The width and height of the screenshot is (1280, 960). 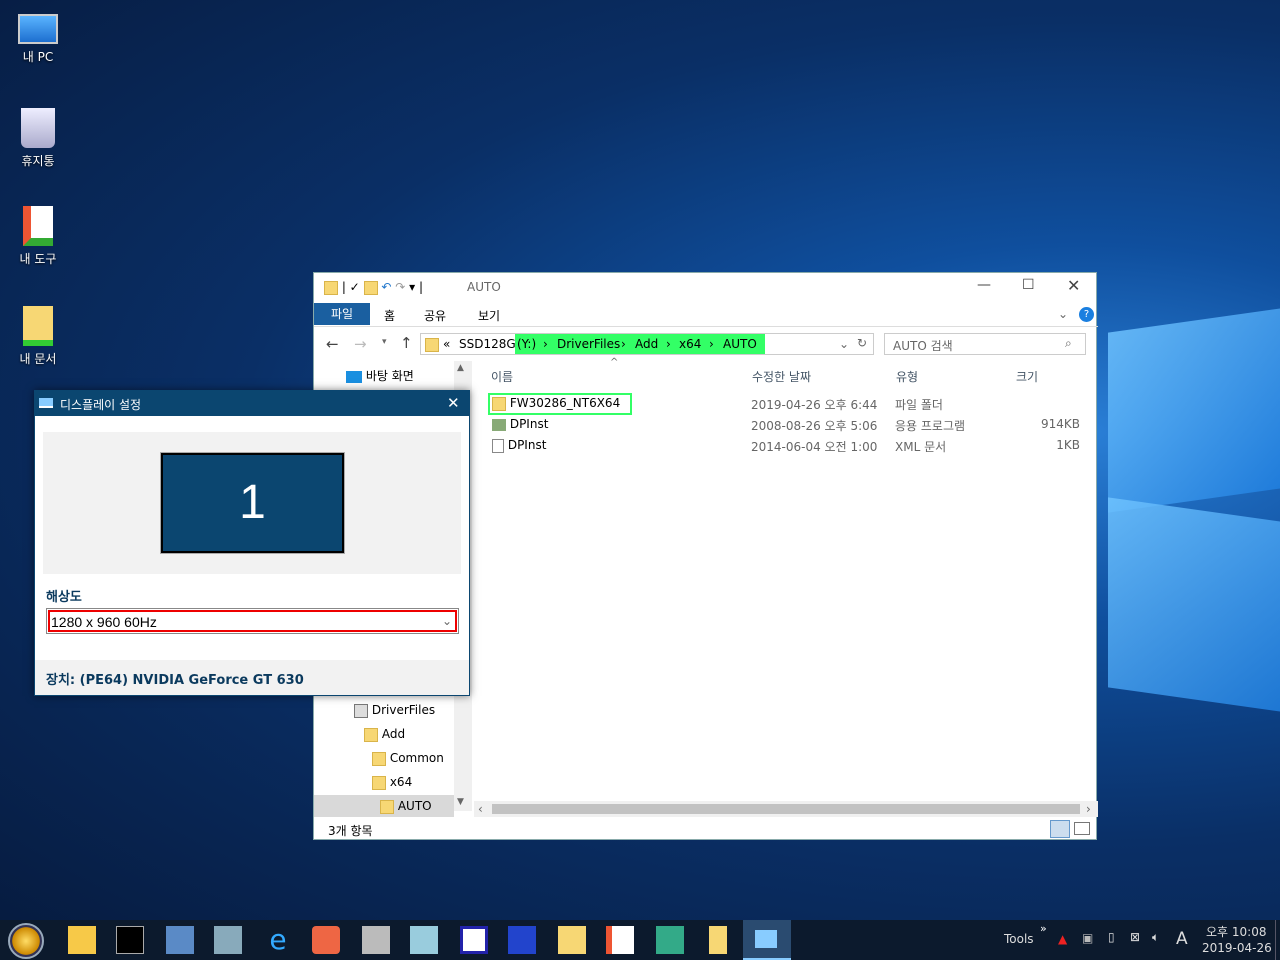 What do you see at coordinates (38, 37) in the screenshot?
I see `desktop-icon-my-pc: 내 PC` at bounding box center [38, 37].